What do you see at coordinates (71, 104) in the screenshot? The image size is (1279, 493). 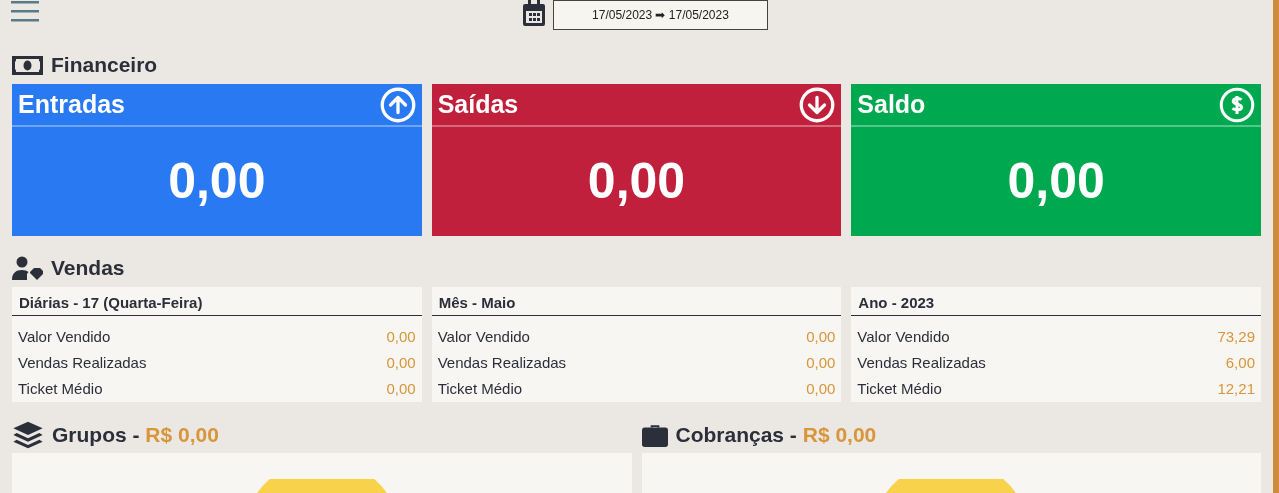 I see `card-title: Entradas` at bounding box center [71, 104].